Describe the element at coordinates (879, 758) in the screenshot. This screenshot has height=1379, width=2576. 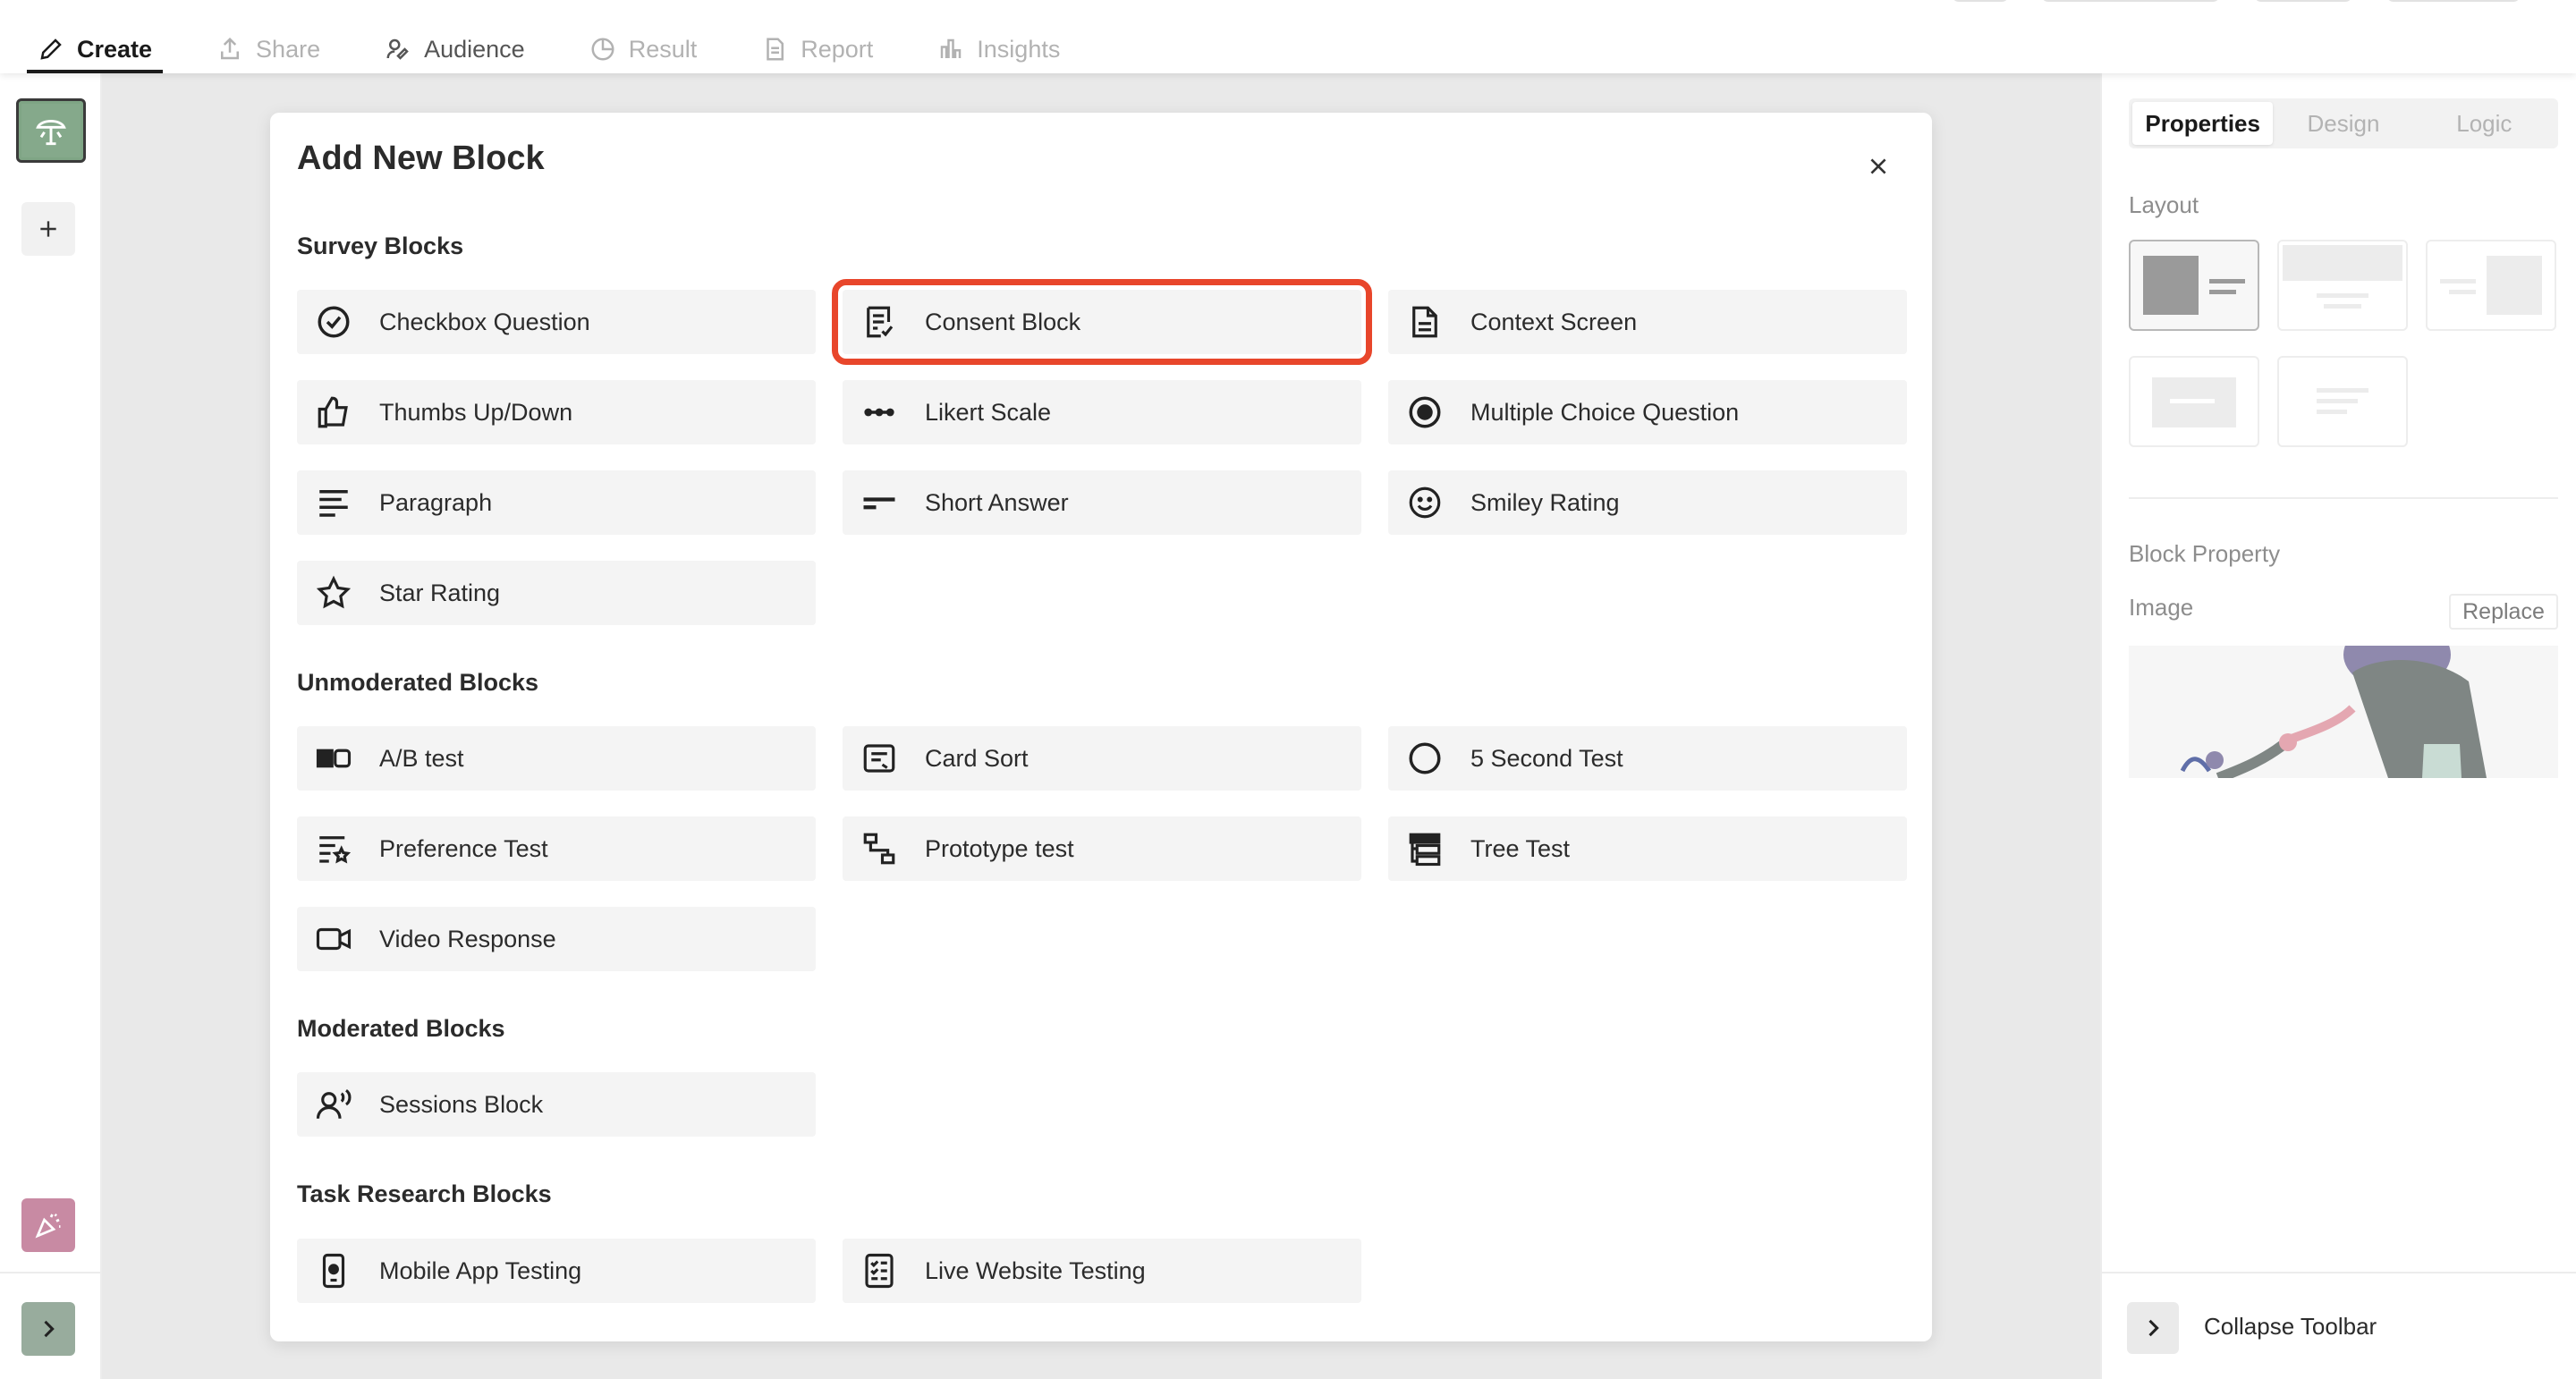
I see `card-sort-icon` at that location.